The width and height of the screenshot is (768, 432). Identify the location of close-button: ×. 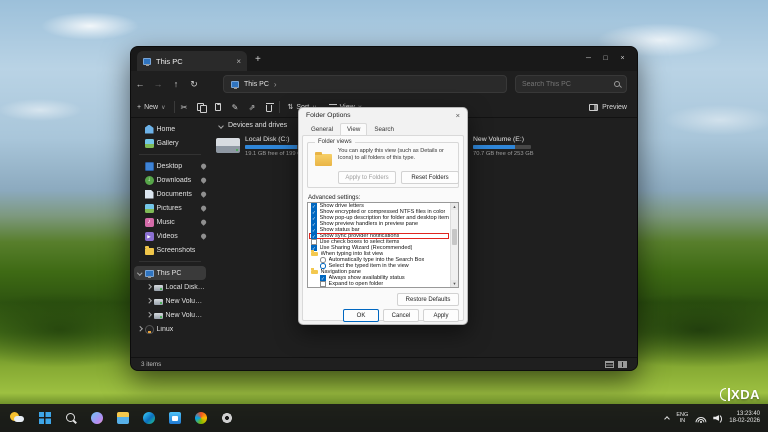
(622, 58).